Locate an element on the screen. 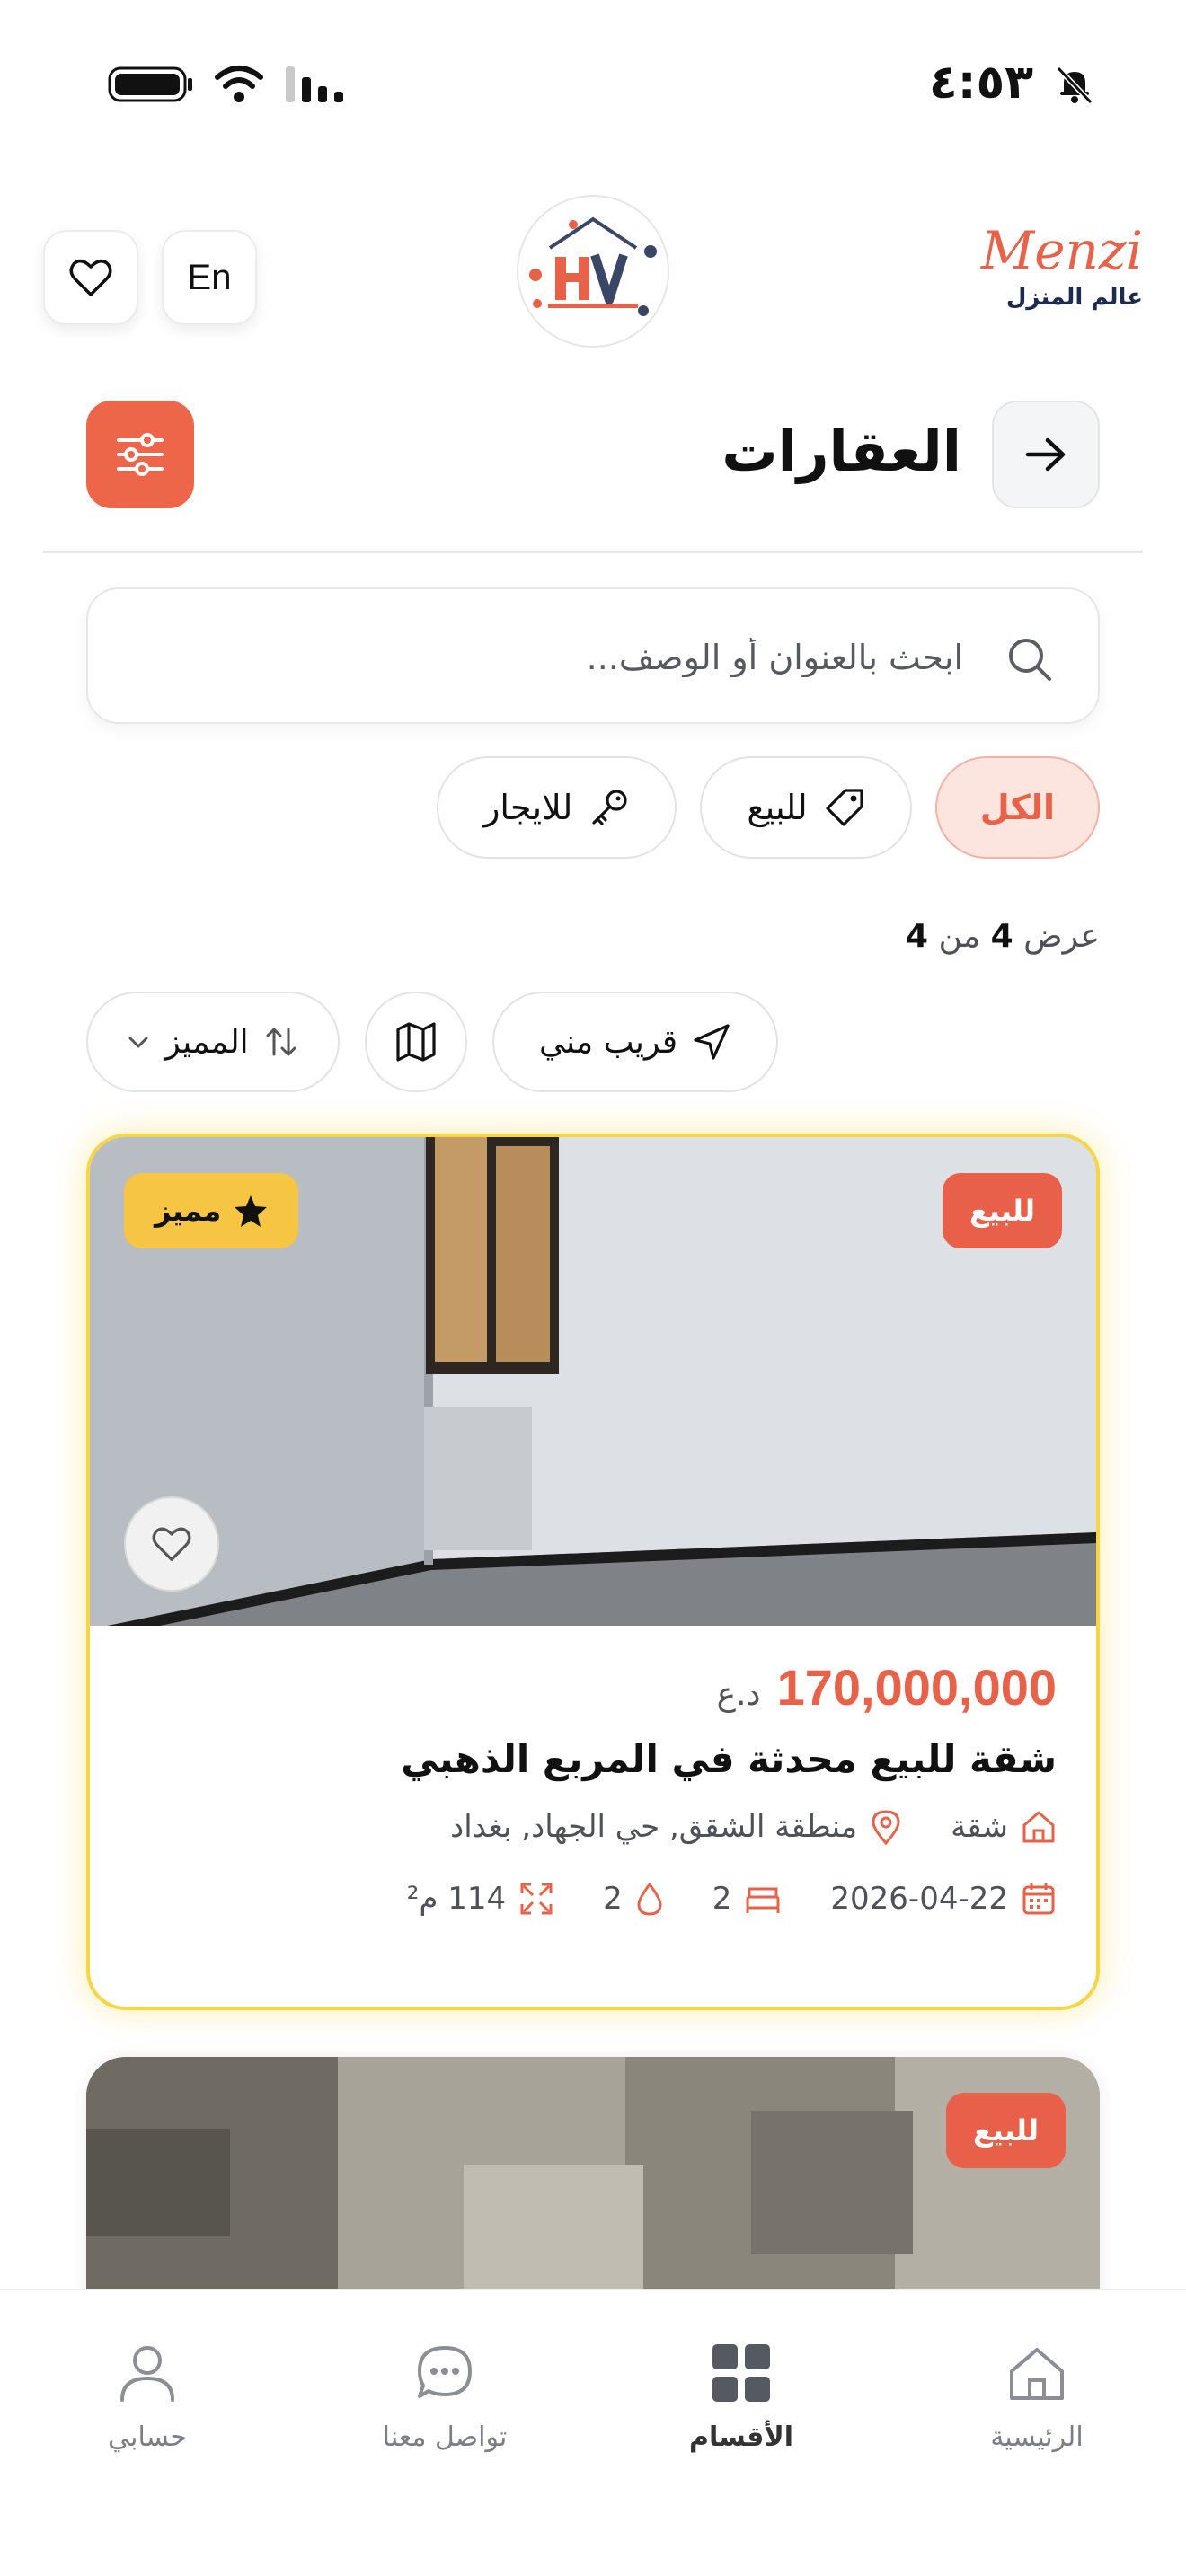 Image resolution: width=1186 pixels, height=2576 pixels. map-icon is located at coordinates (416, 1042).